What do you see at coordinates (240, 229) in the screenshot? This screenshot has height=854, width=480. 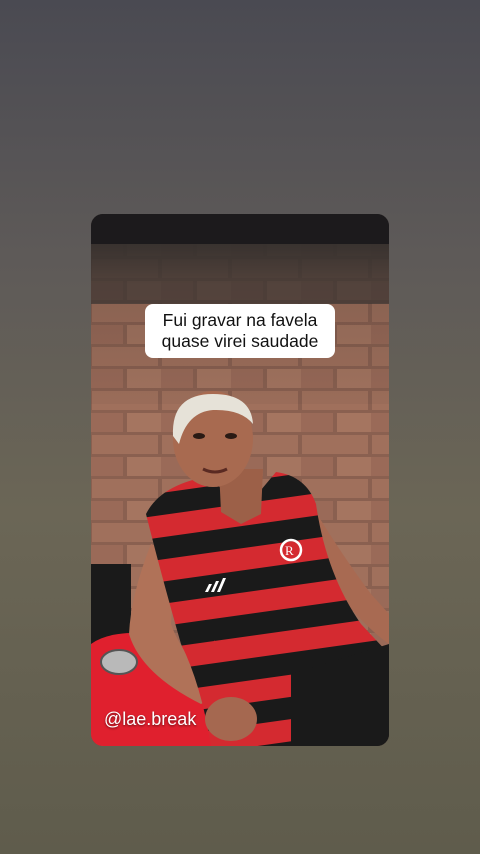 I see `ledge` at bounding box center [240, 229].